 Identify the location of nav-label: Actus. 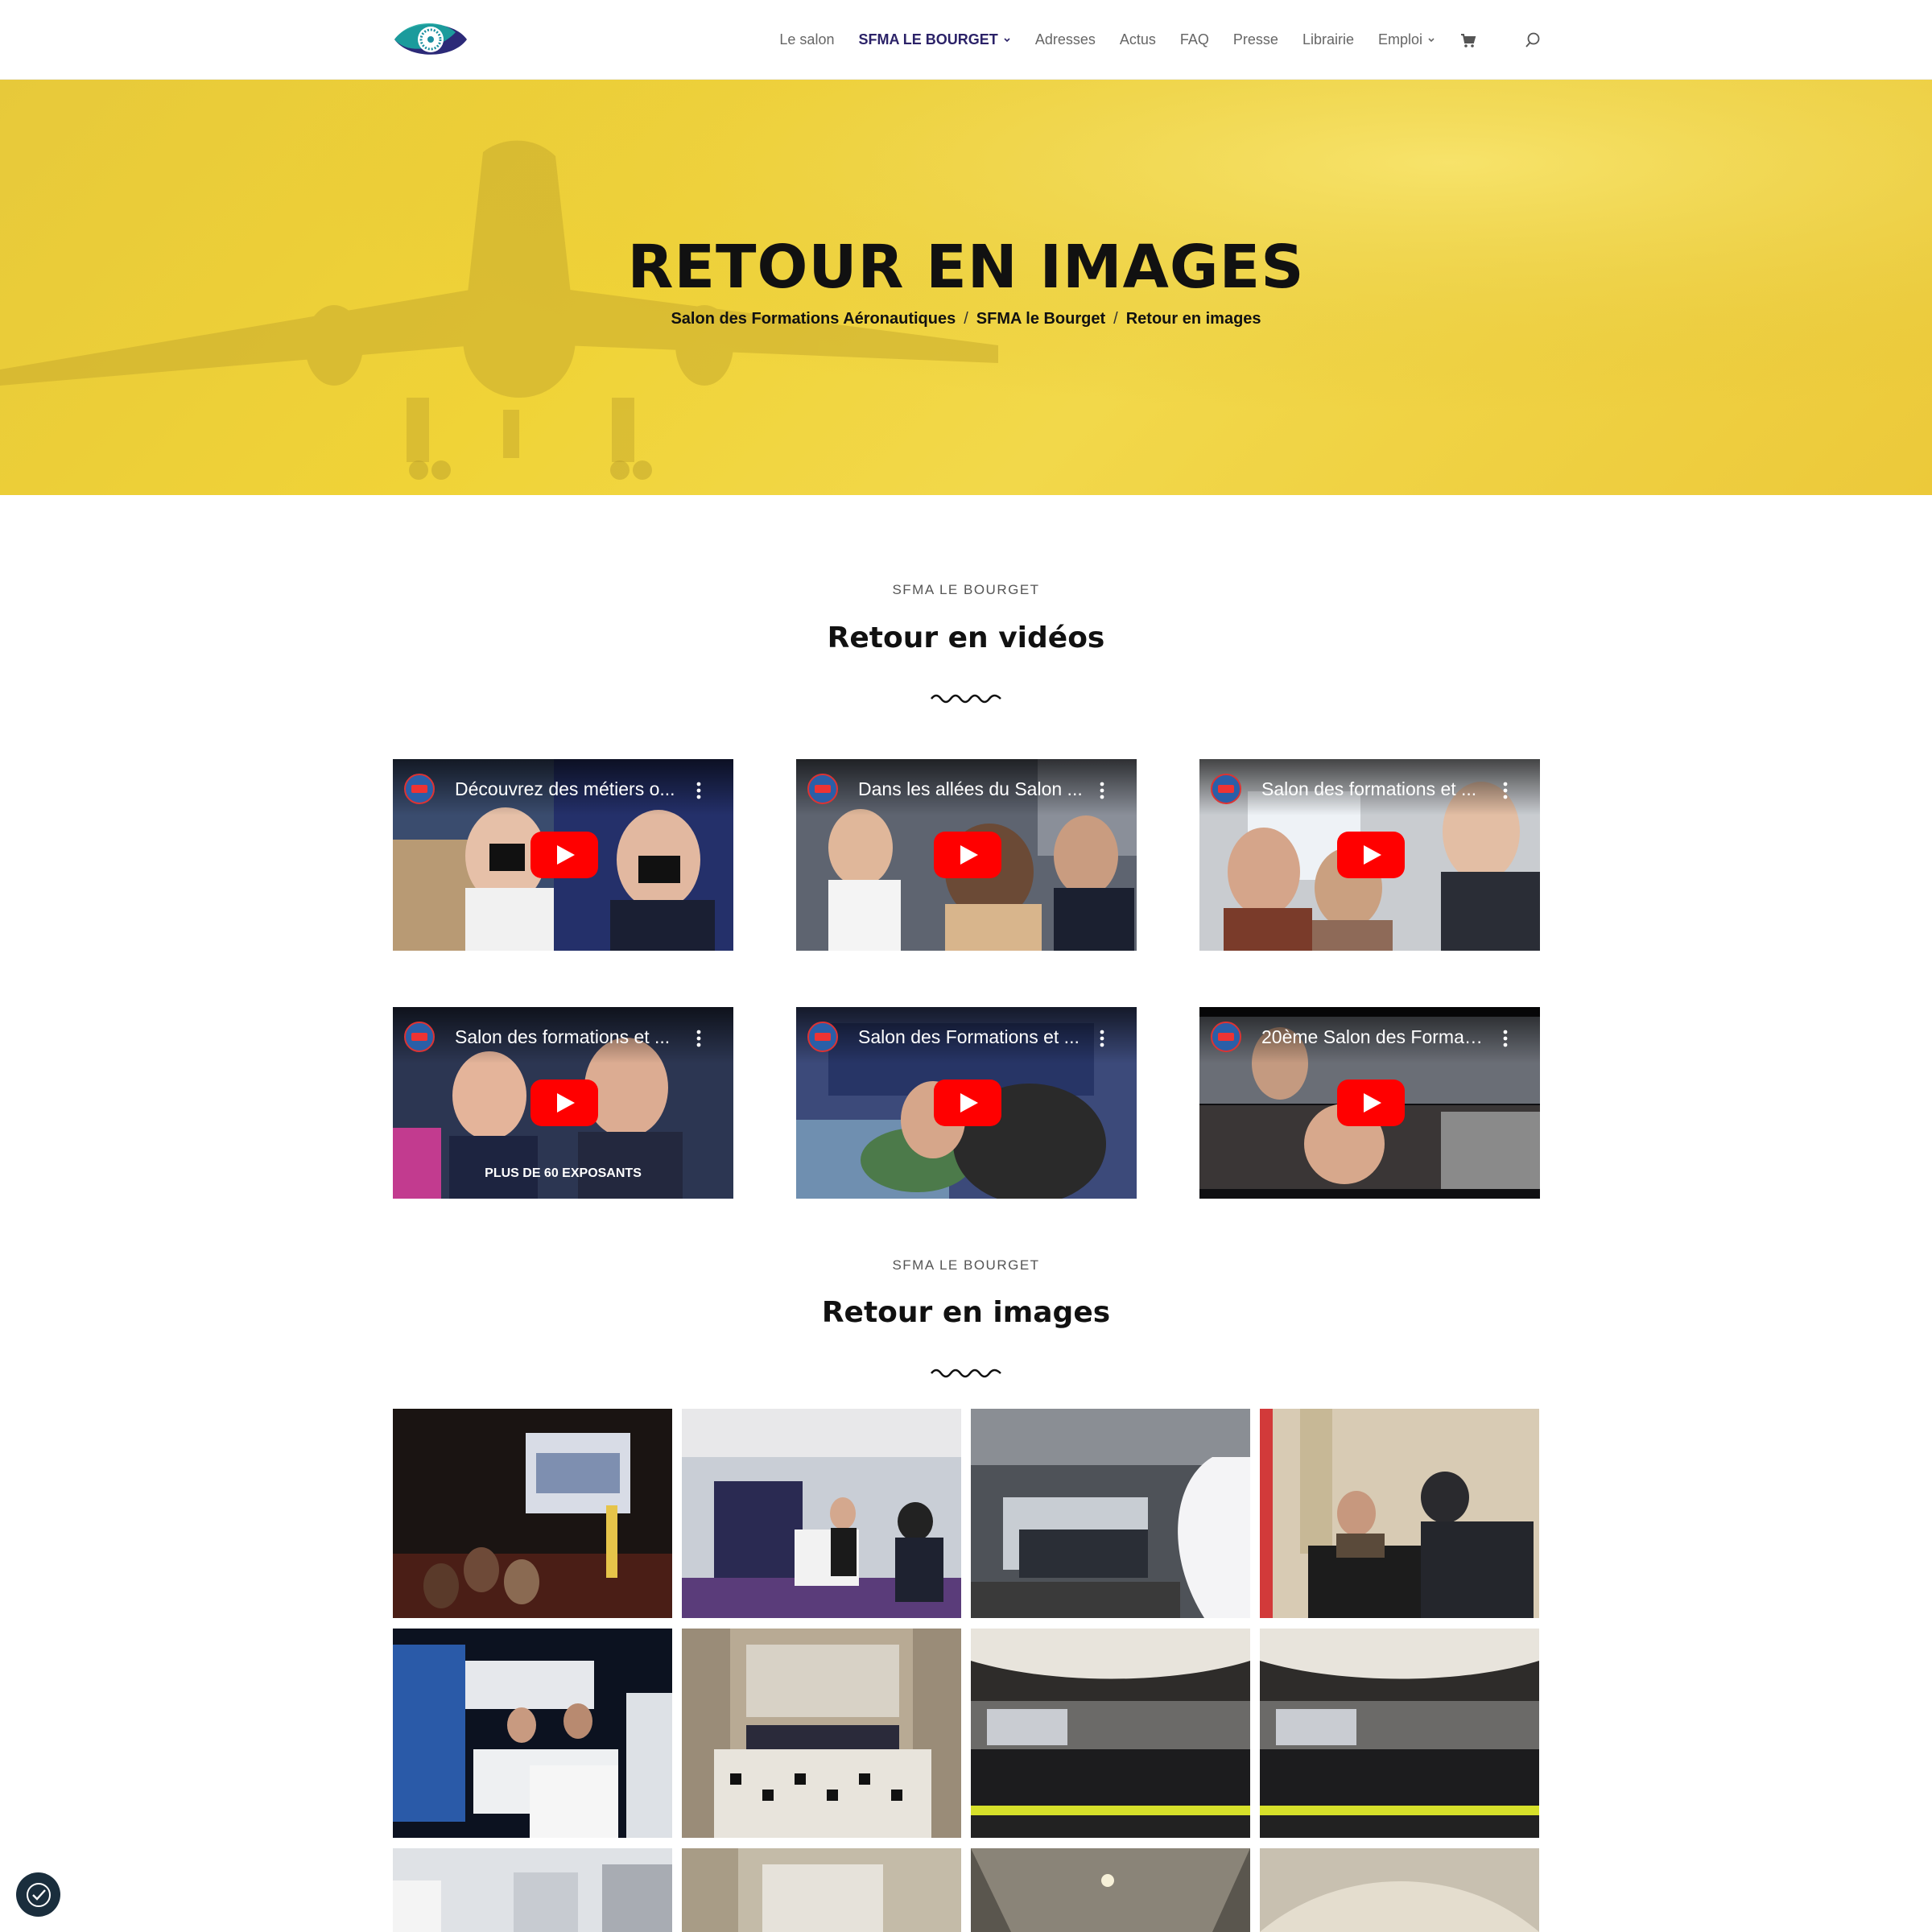
(1137, 39).